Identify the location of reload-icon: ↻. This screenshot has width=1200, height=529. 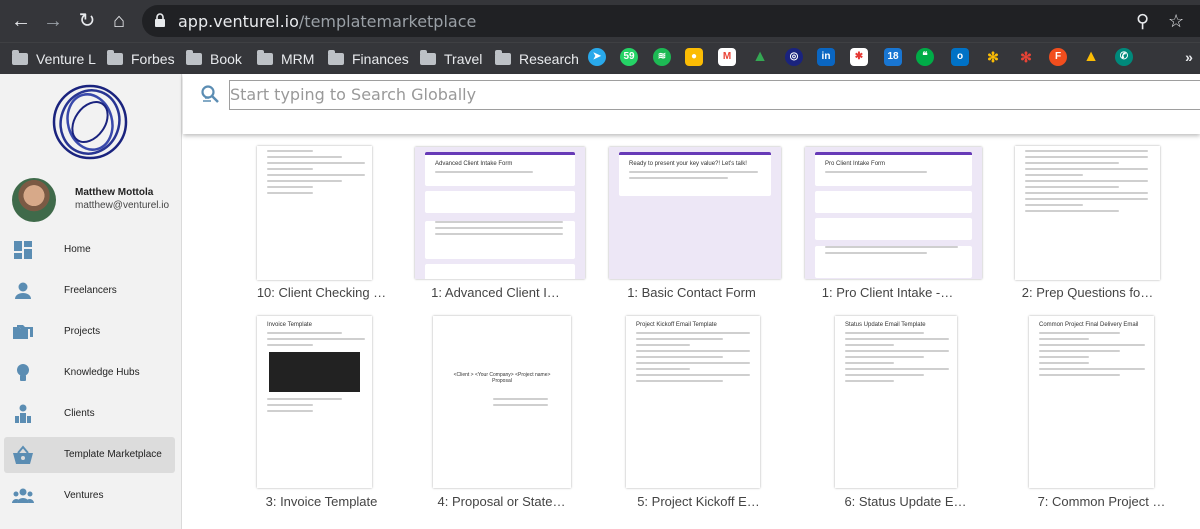
(87, 21).